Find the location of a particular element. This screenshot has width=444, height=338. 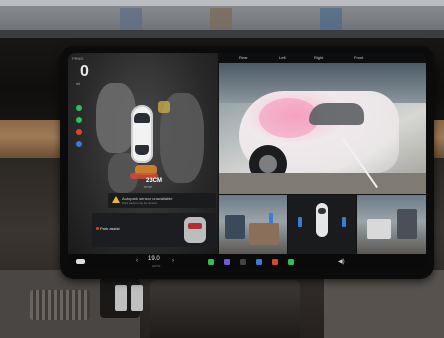

ceiling-beam is located at coordinates (222, 3).